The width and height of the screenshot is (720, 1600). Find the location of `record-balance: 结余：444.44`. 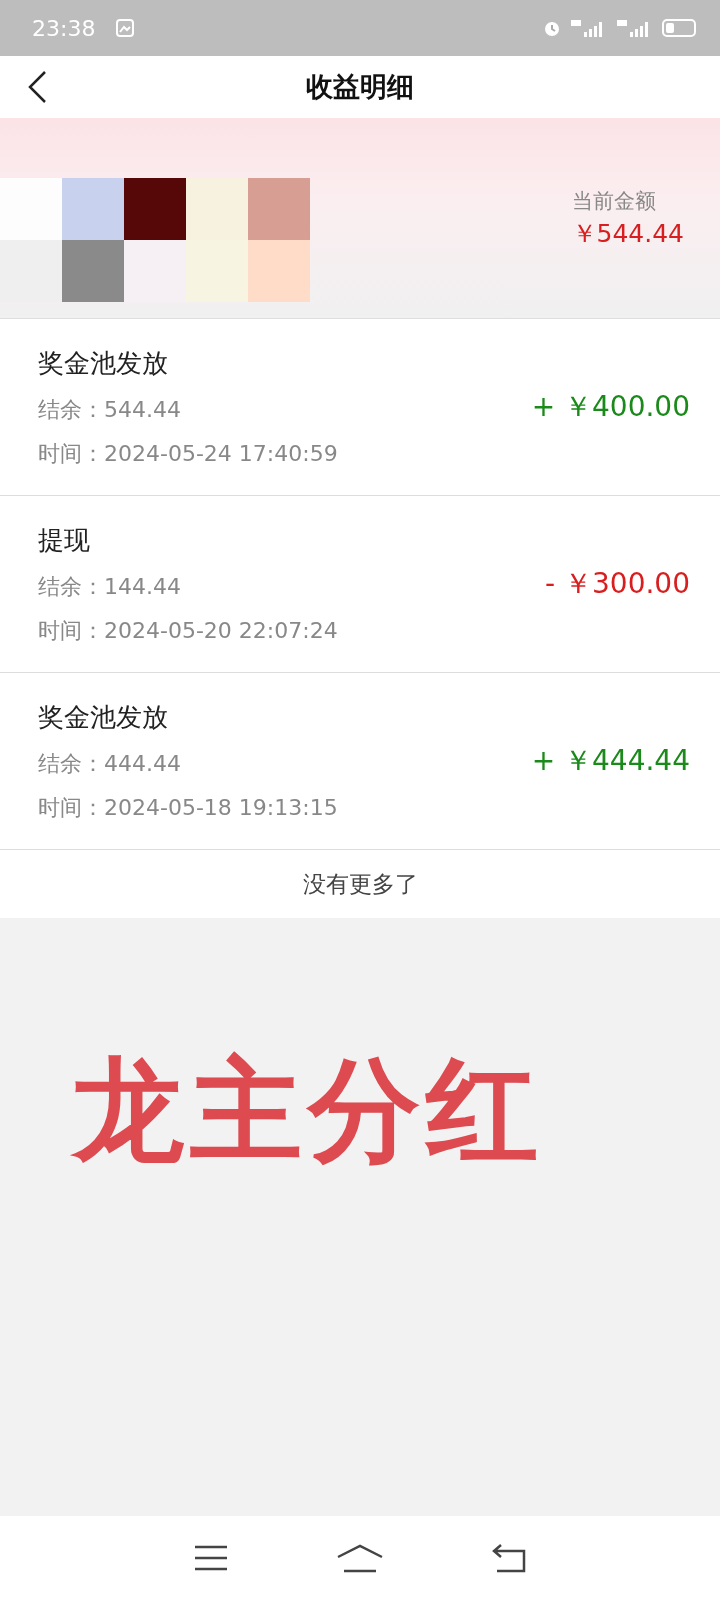

record-balance: 结余：444.44 is located at coordinates (110, 763).